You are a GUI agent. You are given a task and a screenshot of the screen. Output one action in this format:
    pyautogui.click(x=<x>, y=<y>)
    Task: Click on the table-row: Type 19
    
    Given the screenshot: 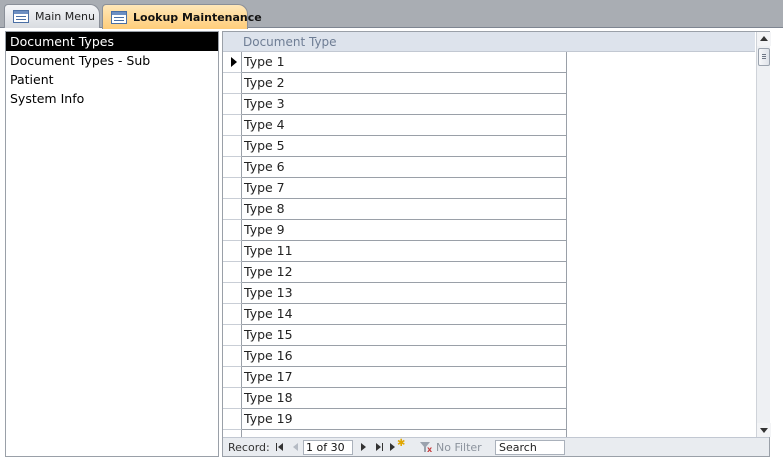 What is the action you would take?
    pyautogui.click(x=489, y=419)
    